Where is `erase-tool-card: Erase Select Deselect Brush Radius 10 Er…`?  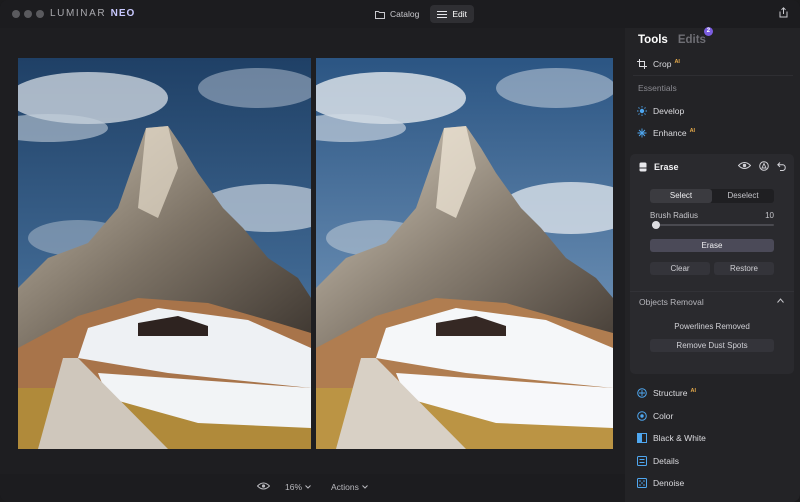 erase-tool-card: Erase Select Deselect Brush Radius 10 Er… is located at coordinates (712, 264).